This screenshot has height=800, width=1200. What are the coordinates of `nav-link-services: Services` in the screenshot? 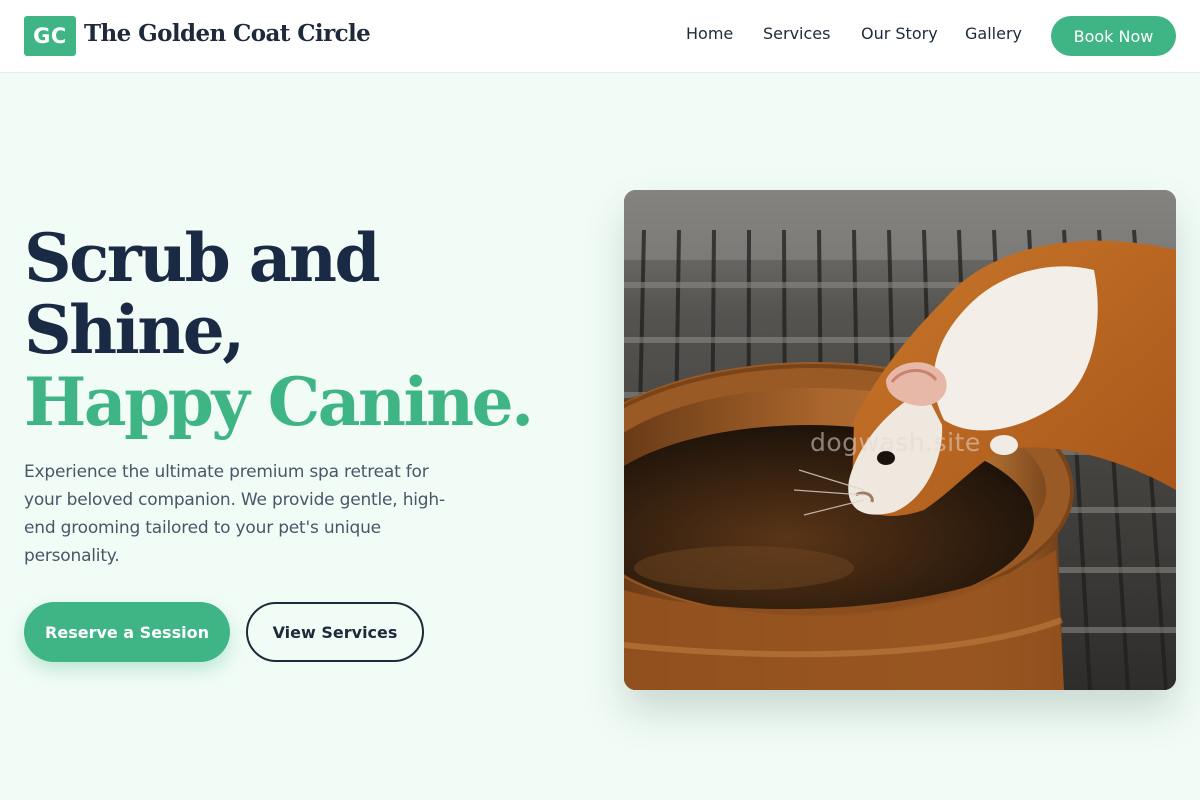 It's located at (796, 33).